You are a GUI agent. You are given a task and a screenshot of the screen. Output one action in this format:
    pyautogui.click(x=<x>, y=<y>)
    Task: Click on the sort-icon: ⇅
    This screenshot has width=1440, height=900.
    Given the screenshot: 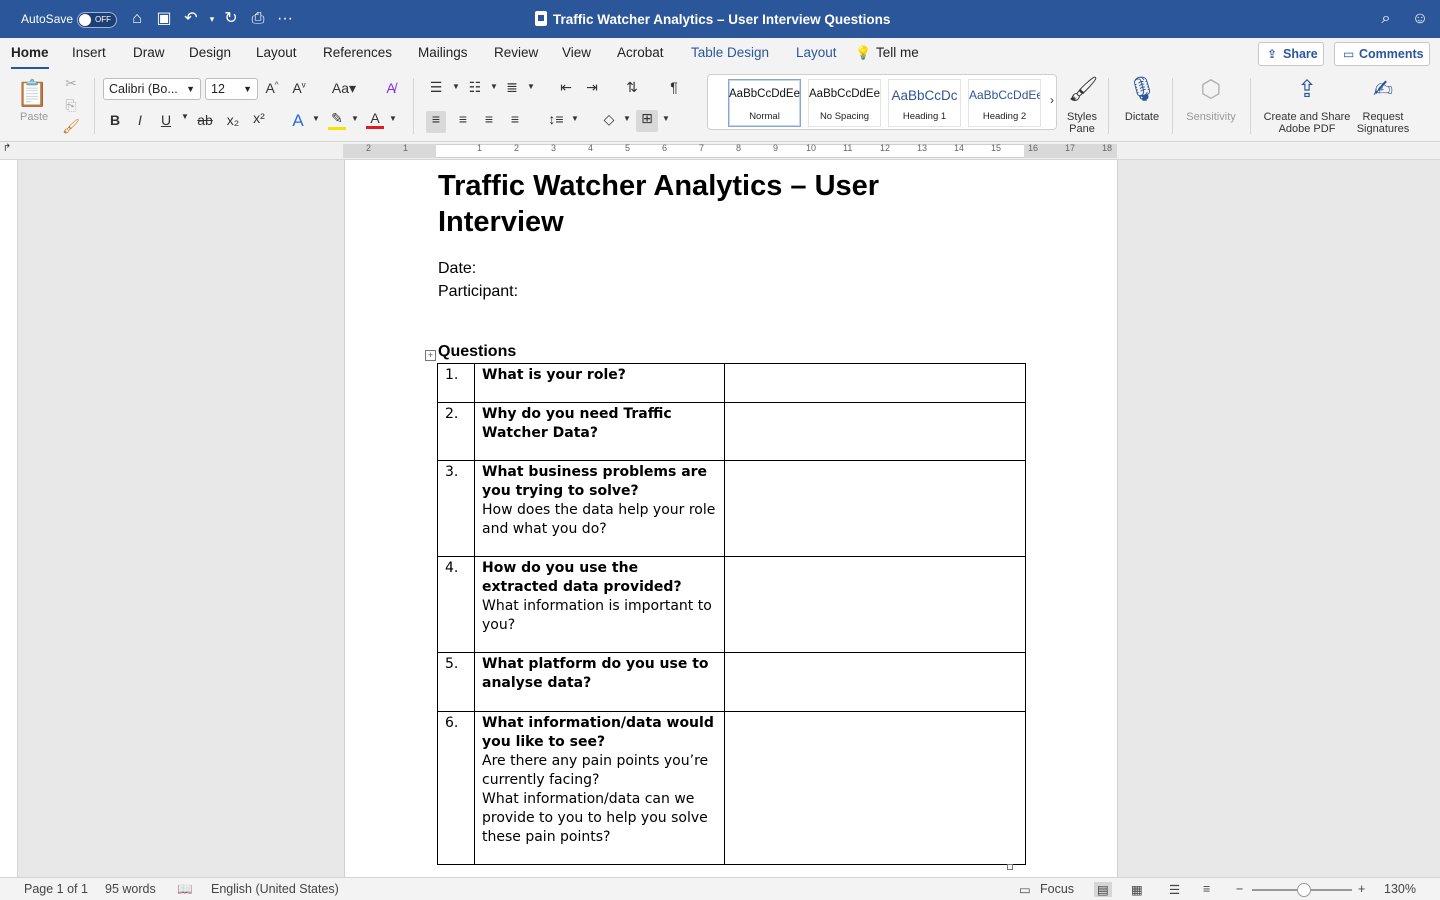 What is the action you would take?
    pyautogui.click(x=632, y=87)
    